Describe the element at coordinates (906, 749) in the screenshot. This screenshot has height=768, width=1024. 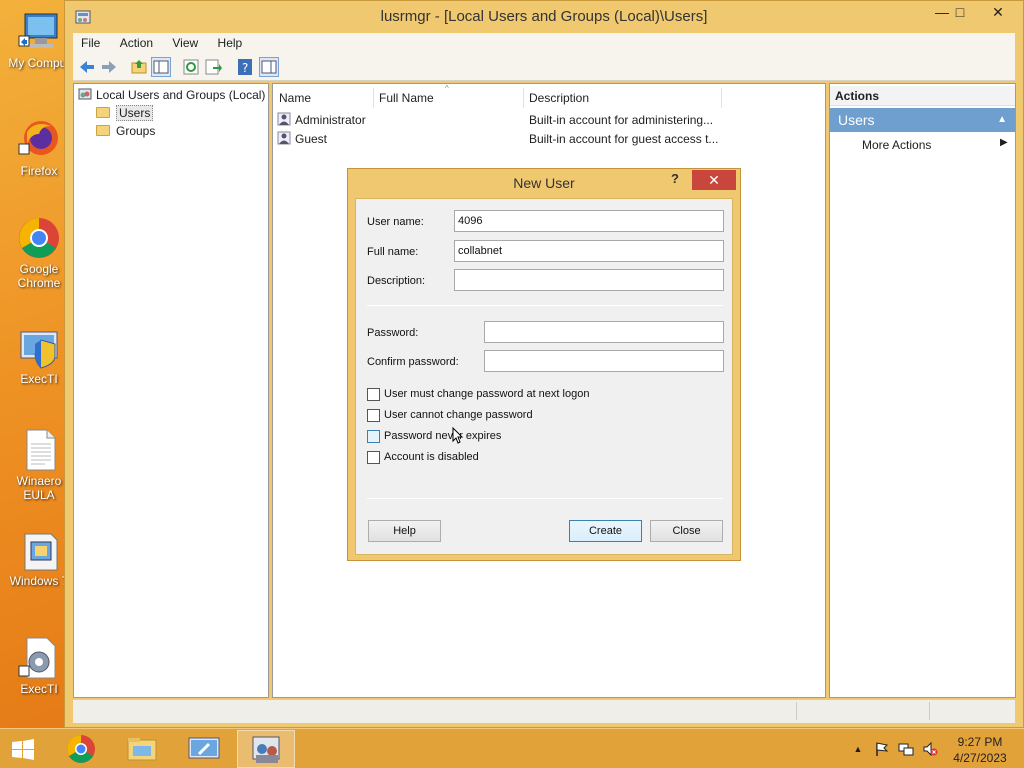
I see `network-icon` at that location.